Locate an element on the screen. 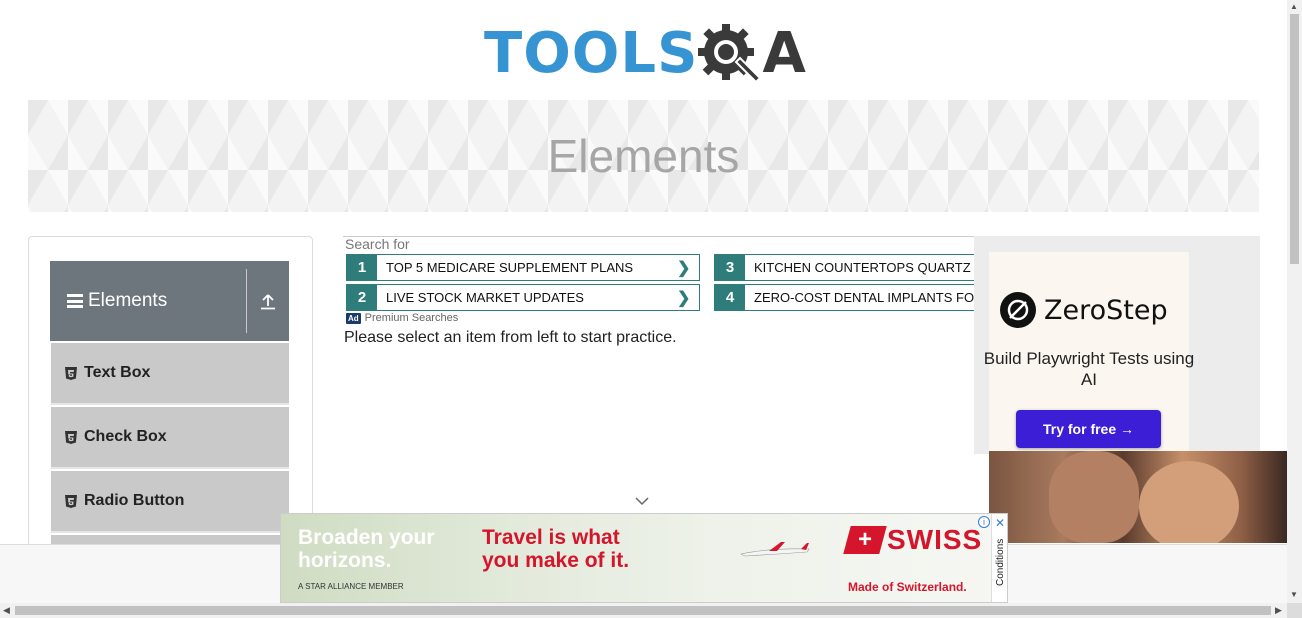 The image size is (1302, 618). search-ad-item: 3 KITCHEN COUNTERTOPS QUARTZ is located at coordinates (845, 267).